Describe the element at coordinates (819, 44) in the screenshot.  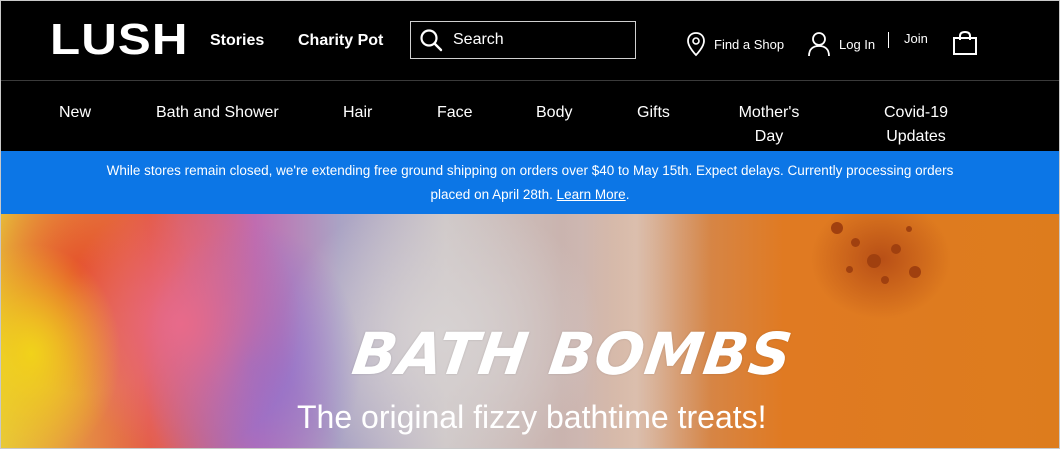
I see `user-icon` at that location.